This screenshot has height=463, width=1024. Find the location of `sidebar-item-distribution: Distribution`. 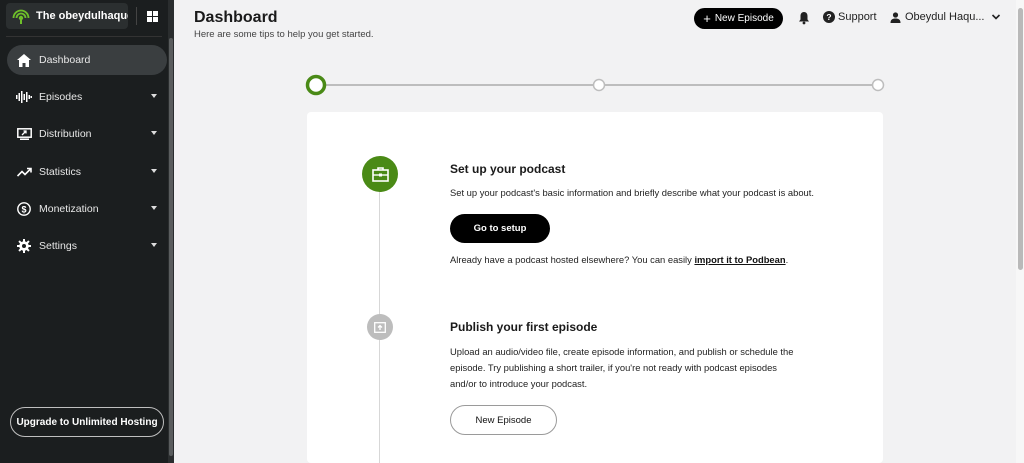

sidebar-item-distribution: Distribution is located at coordinates (87, 134).